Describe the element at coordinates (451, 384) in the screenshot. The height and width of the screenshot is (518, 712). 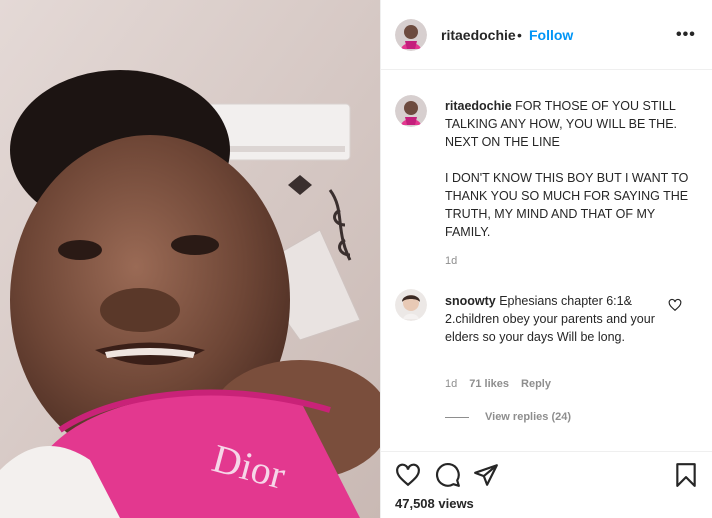
I see `comment-timestamp: 1d` at that location.